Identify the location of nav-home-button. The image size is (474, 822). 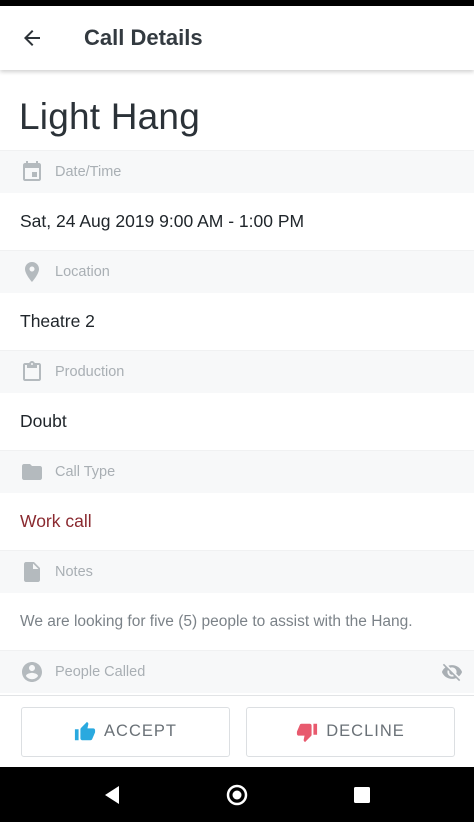
(237, 795).